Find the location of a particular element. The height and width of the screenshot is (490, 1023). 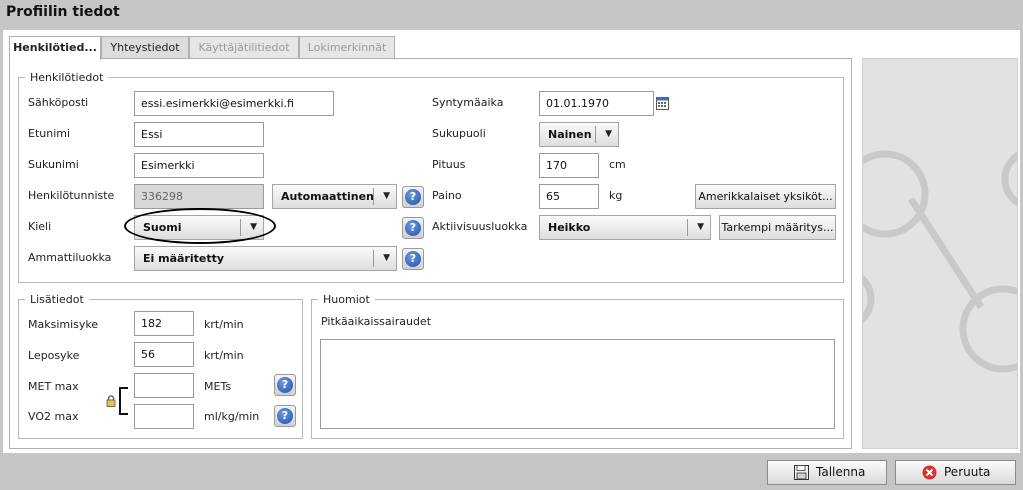

help-button-vo2max: ? is located at coordinates (285, 416).